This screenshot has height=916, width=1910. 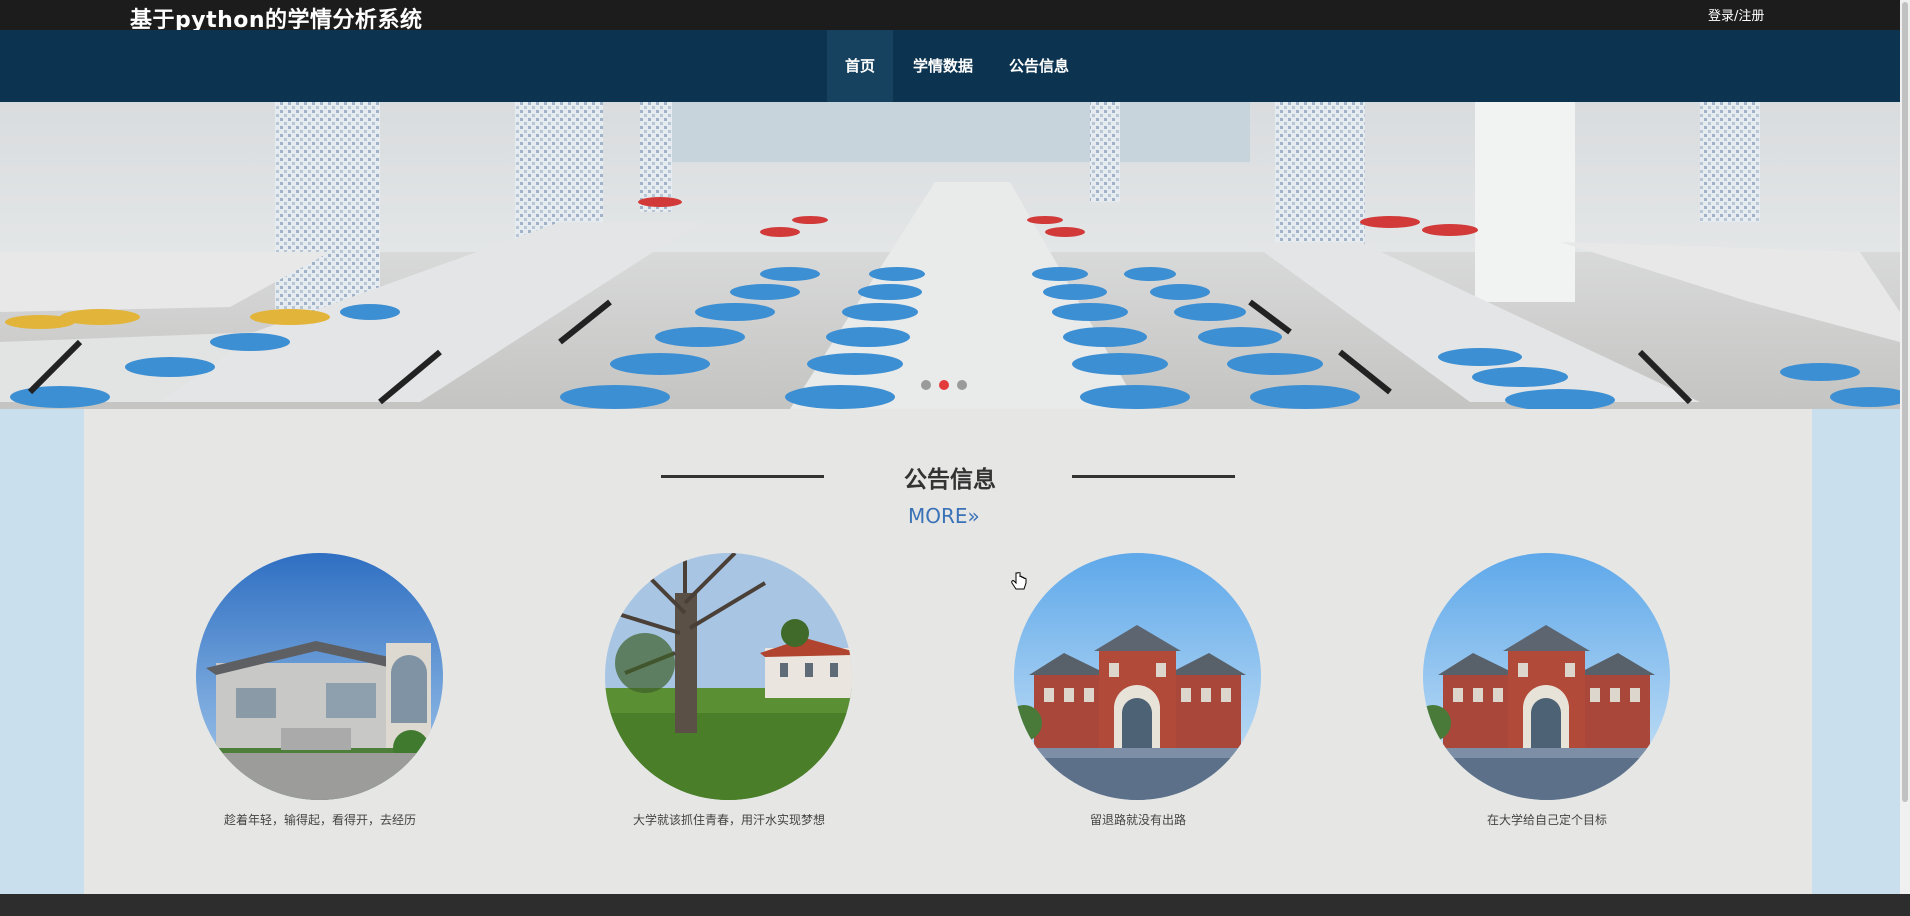 What do you see at coordinates (1039, 66) in the screenshot?
I see `nav-item-announcements: 公告信息` at bounding box center [1039, 66].